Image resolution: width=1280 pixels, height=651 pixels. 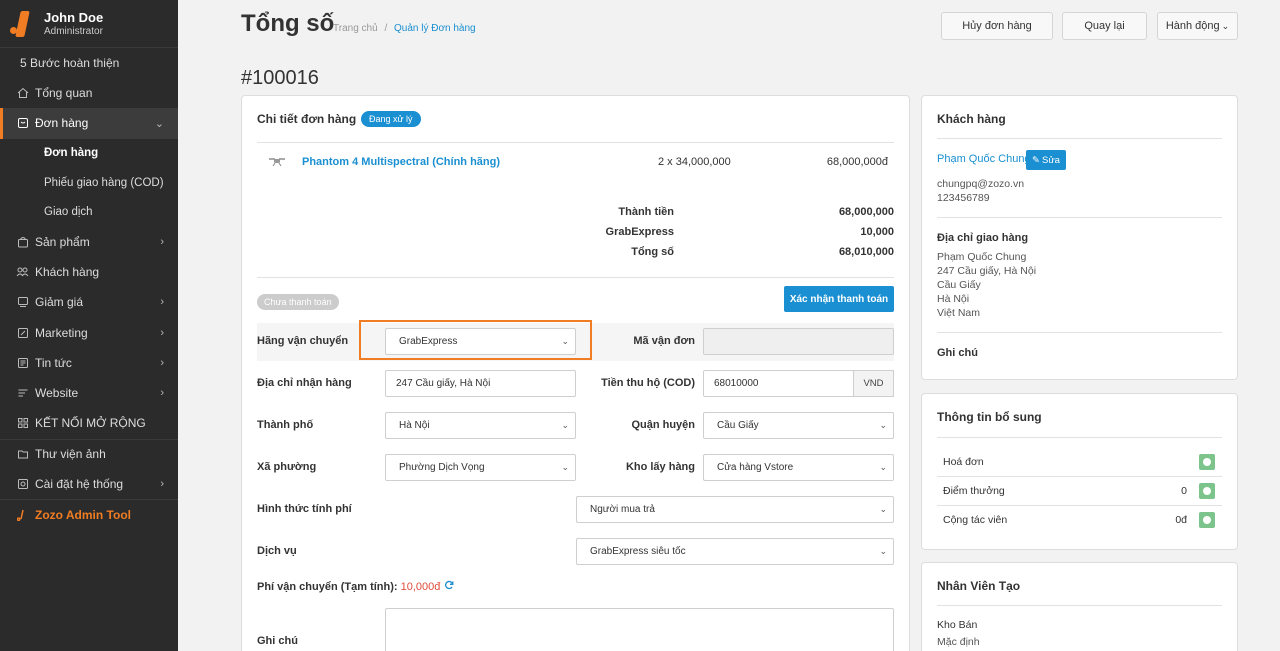 I want to click on staff-title: Nhân Viên Tạo, so click(x=979, y=586).